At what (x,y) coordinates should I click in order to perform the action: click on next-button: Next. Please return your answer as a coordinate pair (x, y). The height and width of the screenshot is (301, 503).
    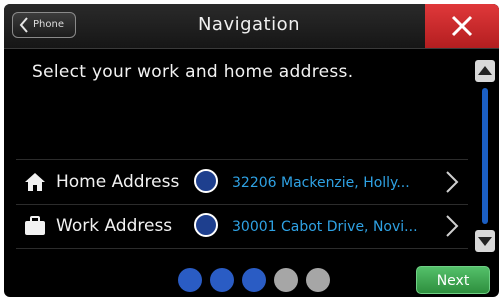
    Looking at the image, I should click on (453, 280).